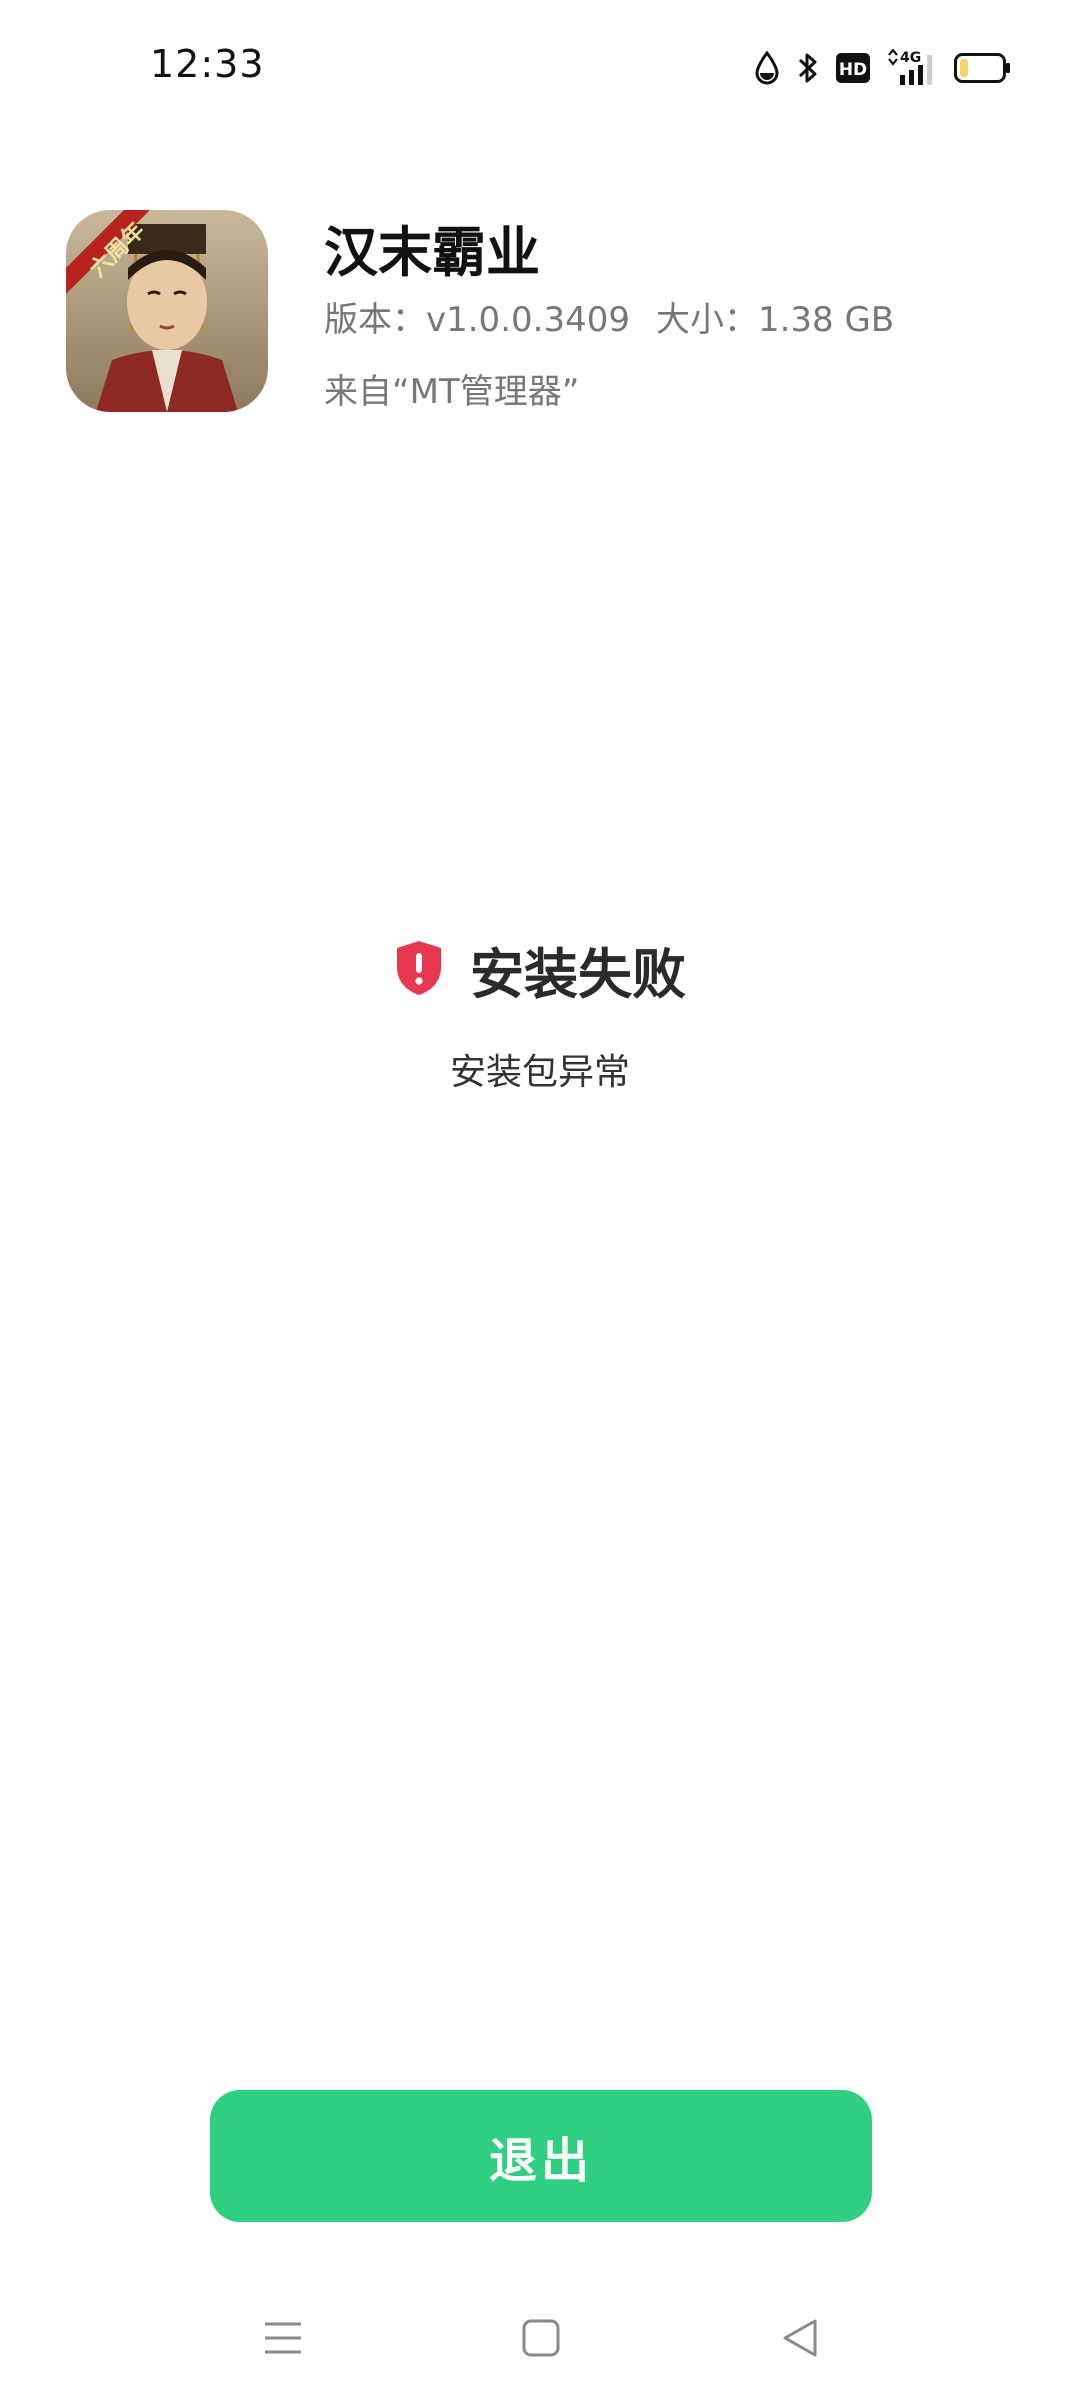 The image size is (1080, 2400). What do you see at coordinates (808, 68) in the screenshot?
I see `bluetooth-icon` at bounding box center [808, 68].